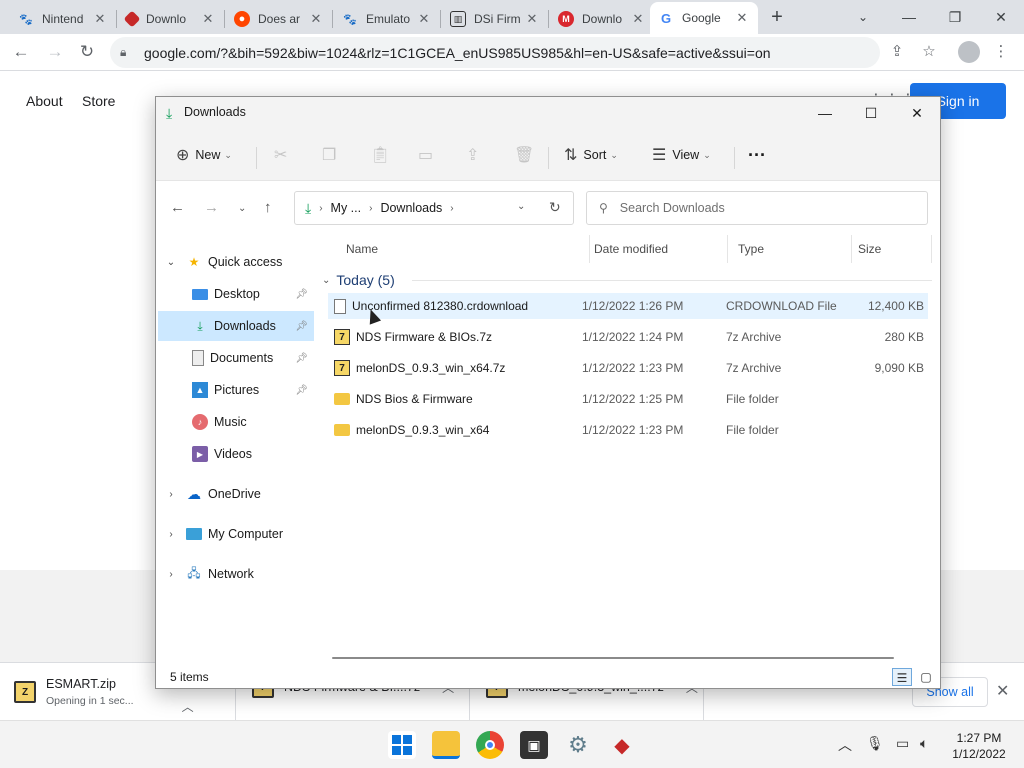  Describe the element at coordinates (929, 52) in the screenshot. I see `bookmark-star-icon: ☆` at that location.